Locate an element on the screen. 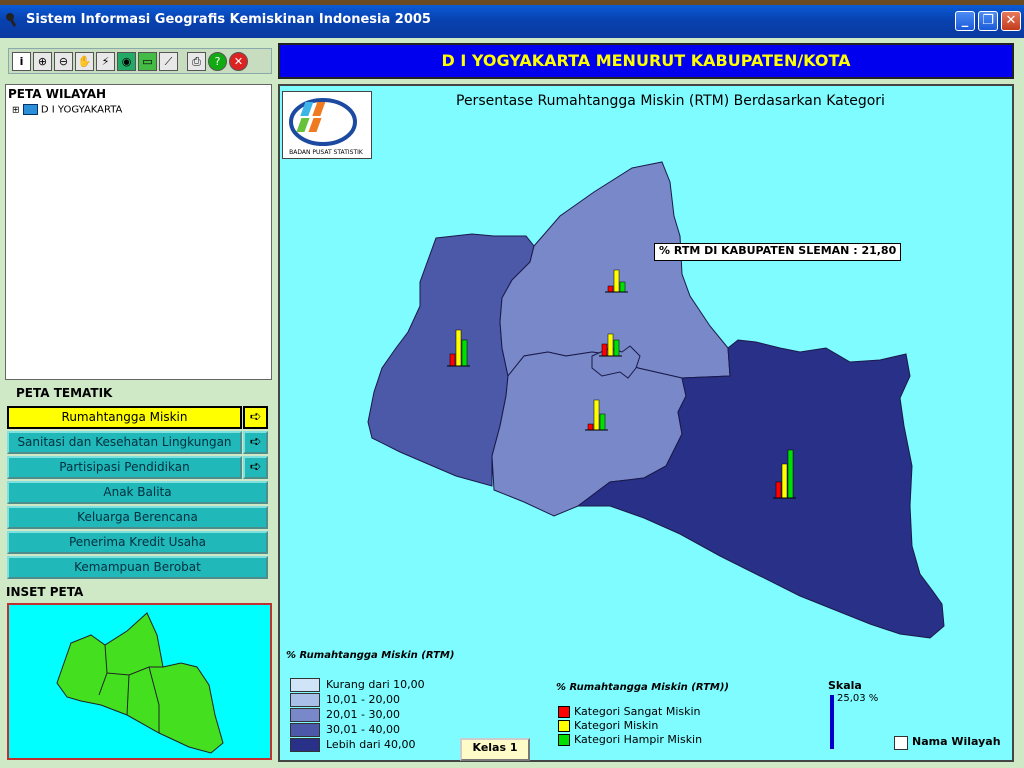 The image size is (1024, 768). expand-icon: ⊞ is located at coordinates (16, 111).